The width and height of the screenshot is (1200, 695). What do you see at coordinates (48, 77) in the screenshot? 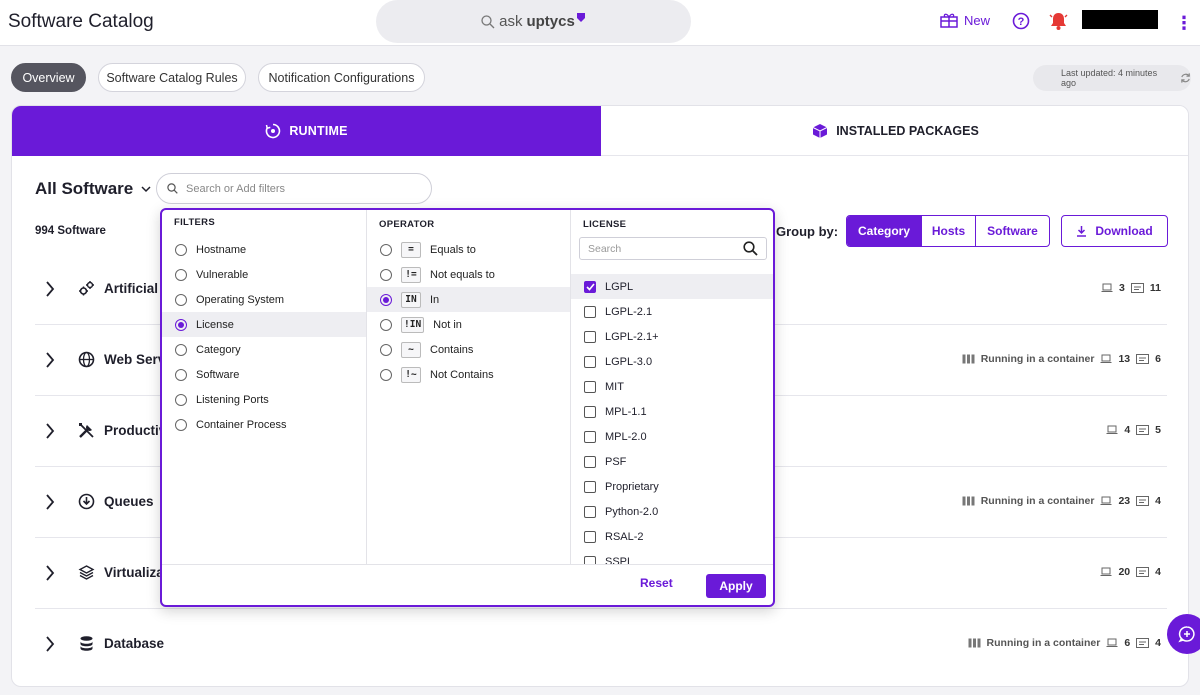
I see `tab-overview: Overview` at bounding box center [48, 77].